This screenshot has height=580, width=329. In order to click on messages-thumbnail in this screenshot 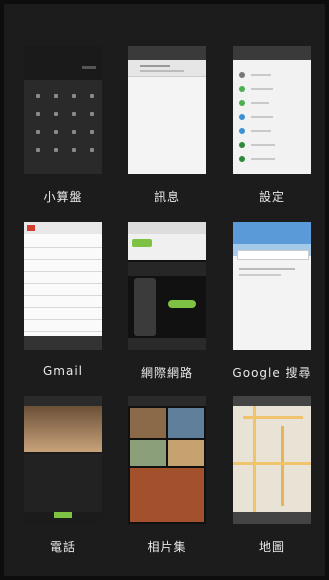, I will do `click(167, 110)`.